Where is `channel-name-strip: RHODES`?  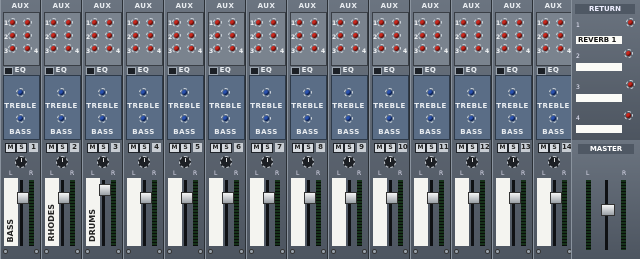
channel-name-strip: RHODES is located at coordinates (52, 212).